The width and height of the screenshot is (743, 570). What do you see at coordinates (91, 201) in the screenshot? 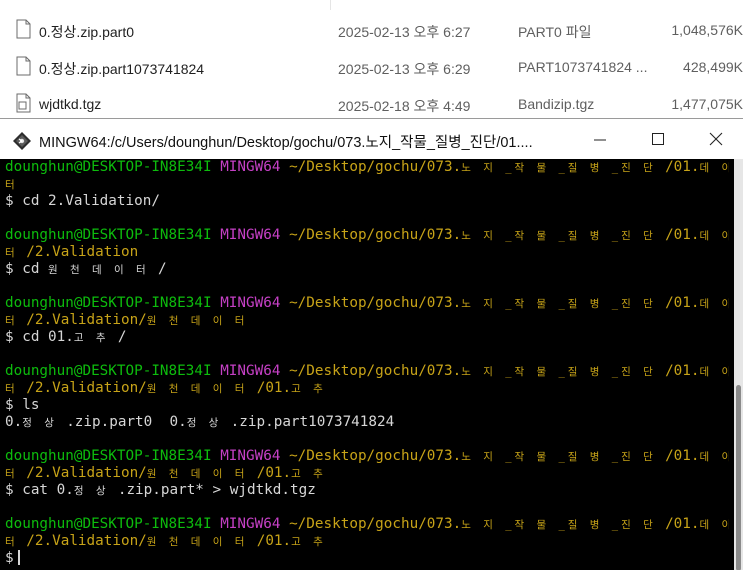
I see `command-text: cd 2.Validation/` at bounding box center [91, 201].